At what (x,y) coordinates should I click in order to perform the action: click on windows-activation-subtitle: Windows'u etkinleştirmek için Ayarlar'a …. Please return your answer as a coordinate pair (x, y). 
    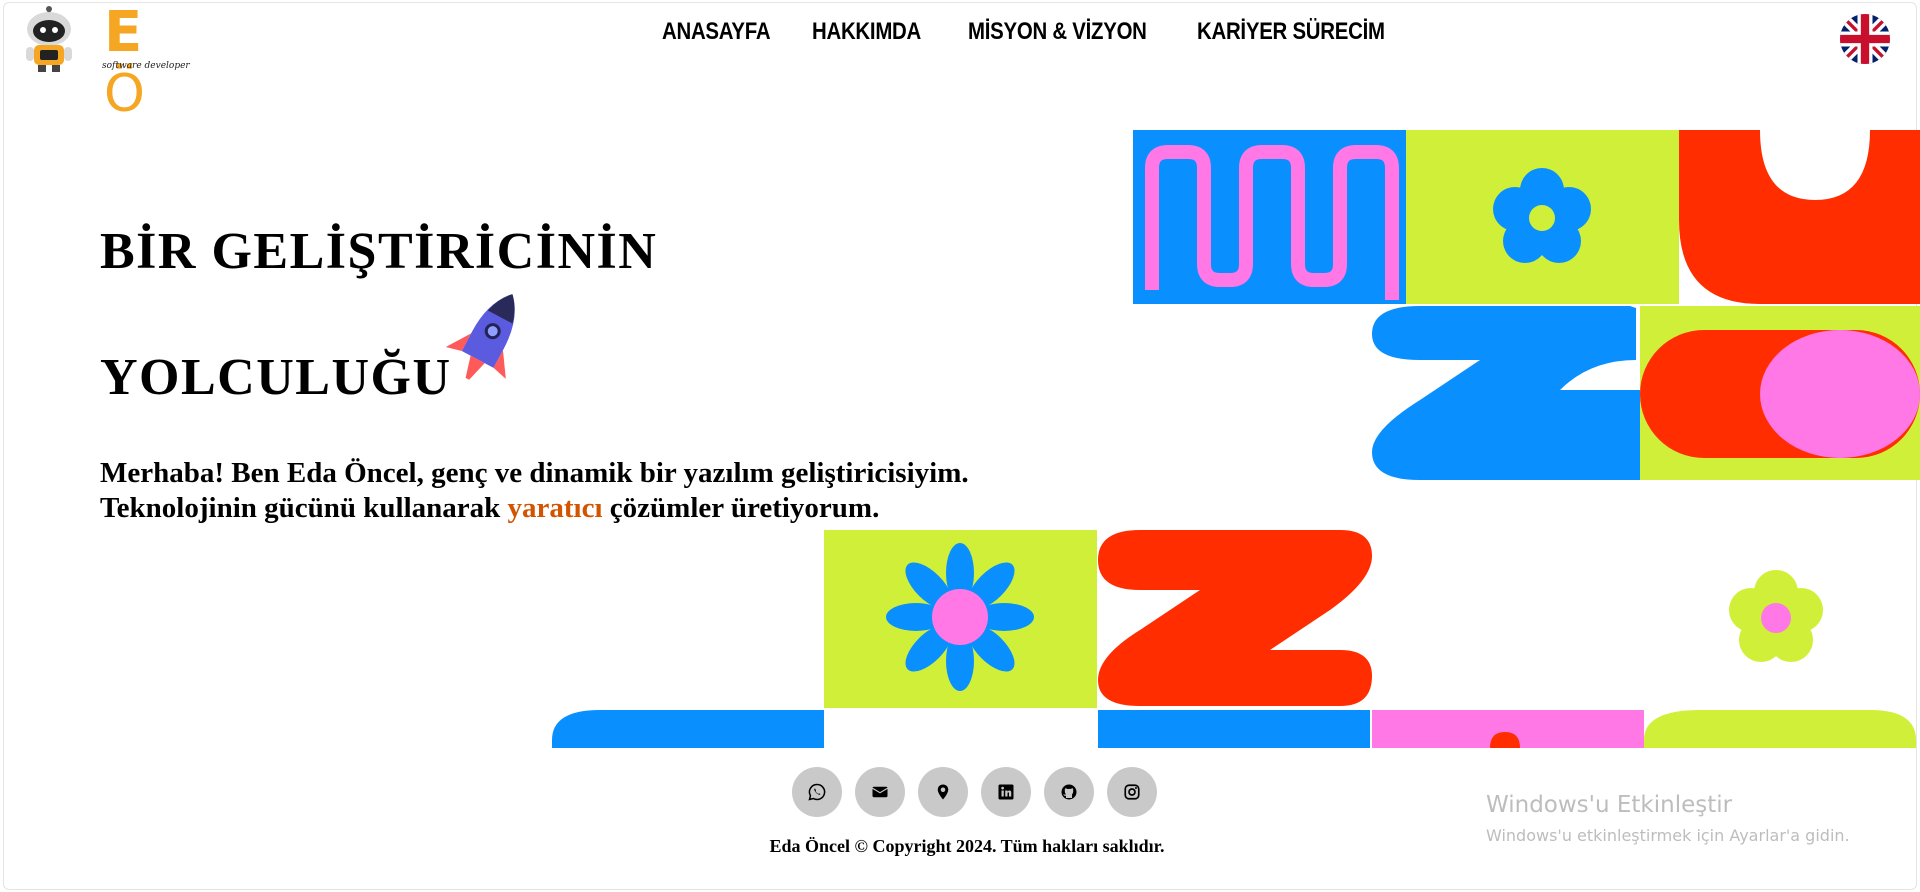
    Looking at the image, I should click on (1668, 835).